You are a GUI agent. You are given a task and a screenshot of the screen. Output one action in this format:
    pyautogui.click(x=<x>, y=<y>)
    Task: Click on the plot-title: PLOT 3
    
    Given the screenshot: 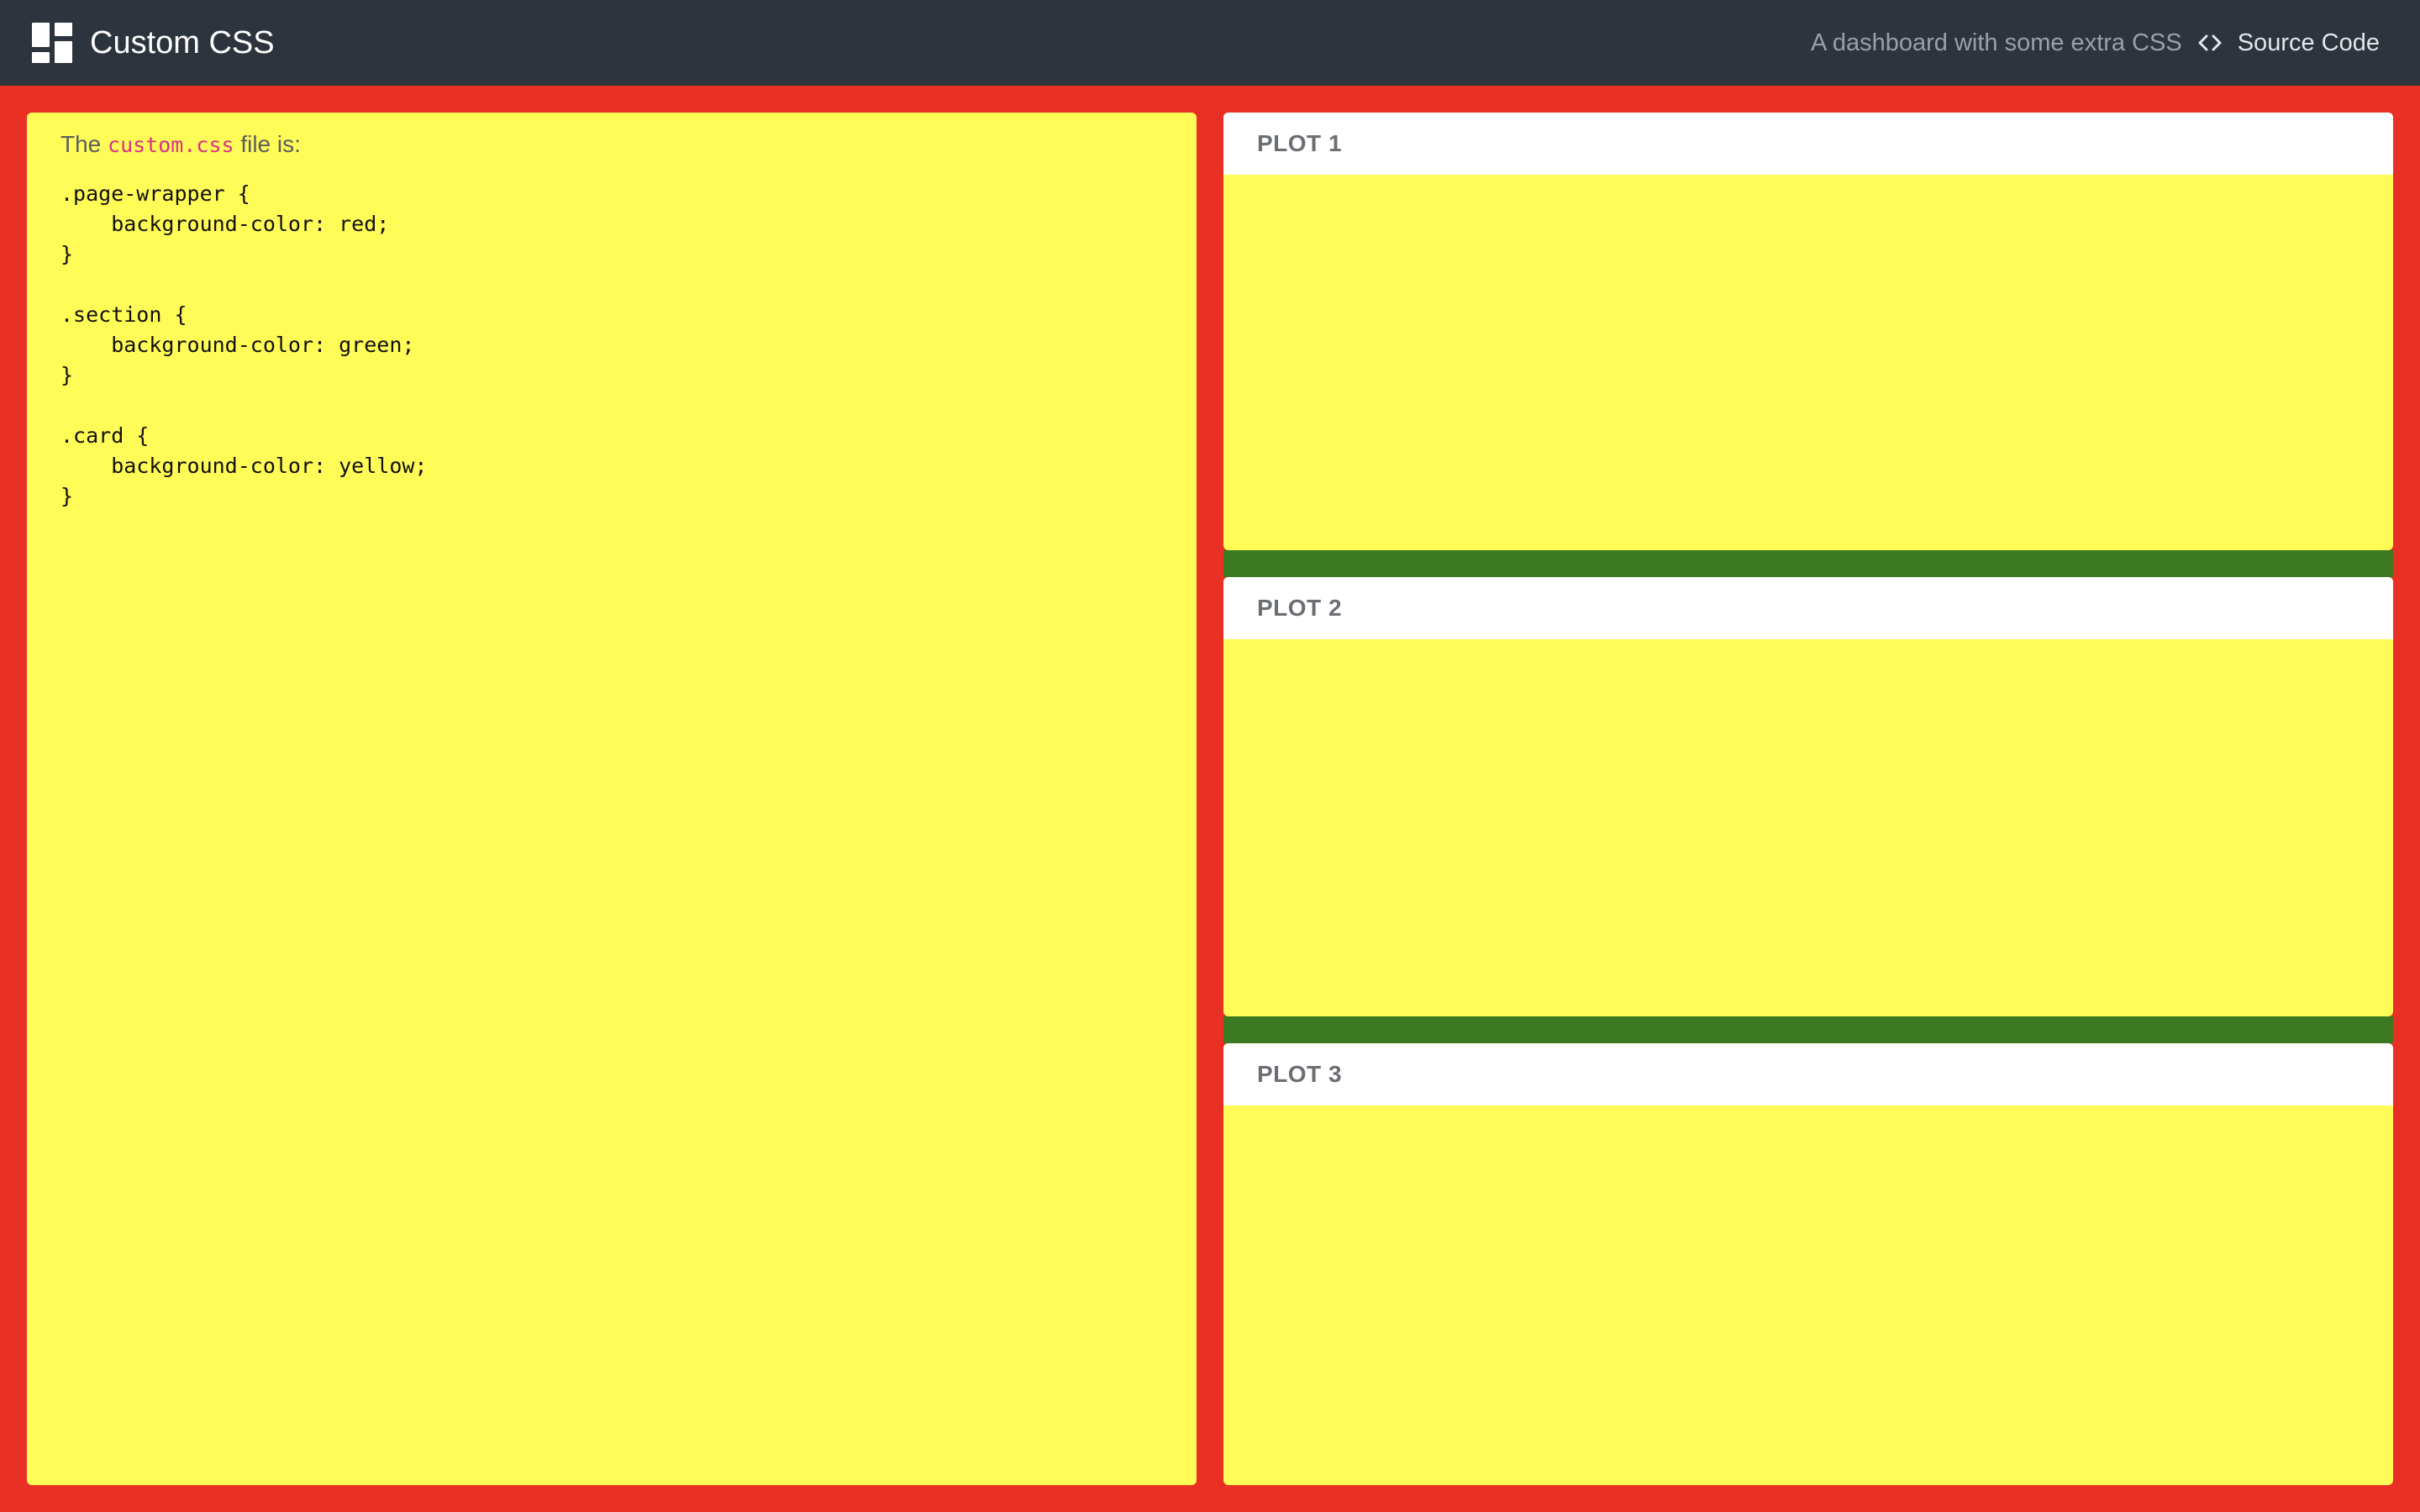 What is the action you would take?
    pyautogui.click(x=1300, y=1074)
    